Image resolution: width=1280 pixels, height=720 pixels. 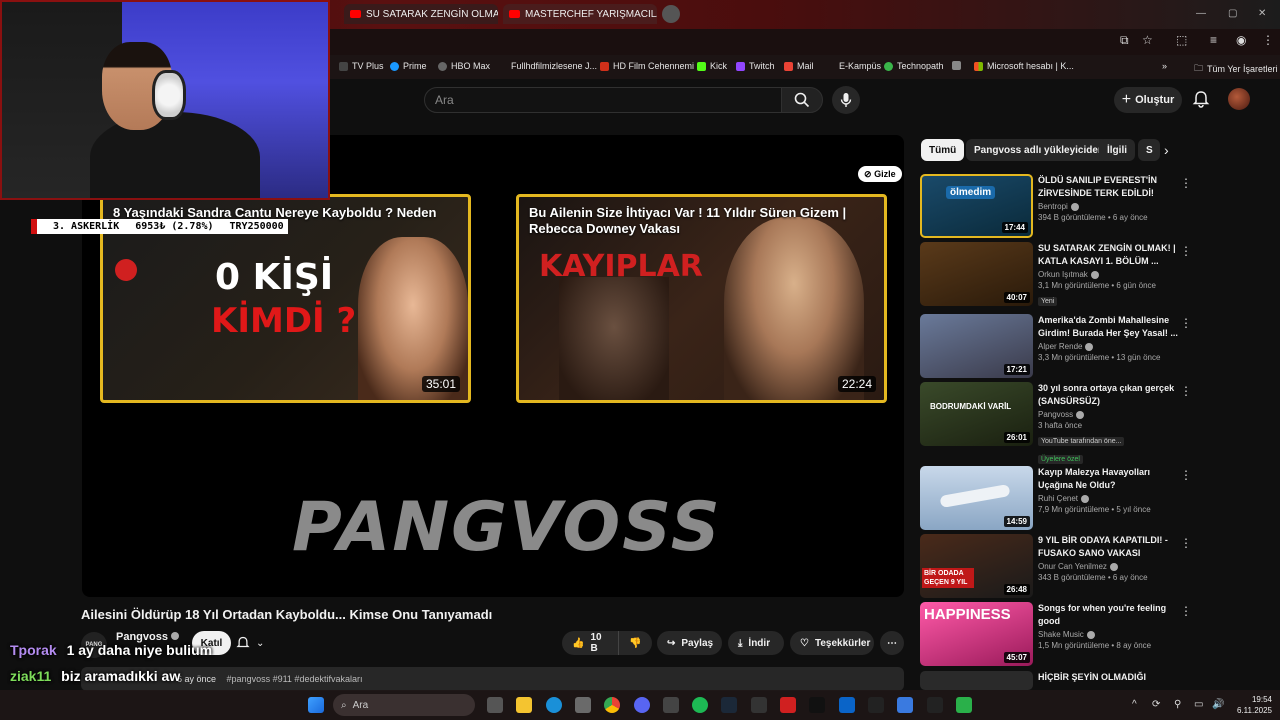 I want to click on mic-tray-icon: ⚲, so click(x=1177, y=704).